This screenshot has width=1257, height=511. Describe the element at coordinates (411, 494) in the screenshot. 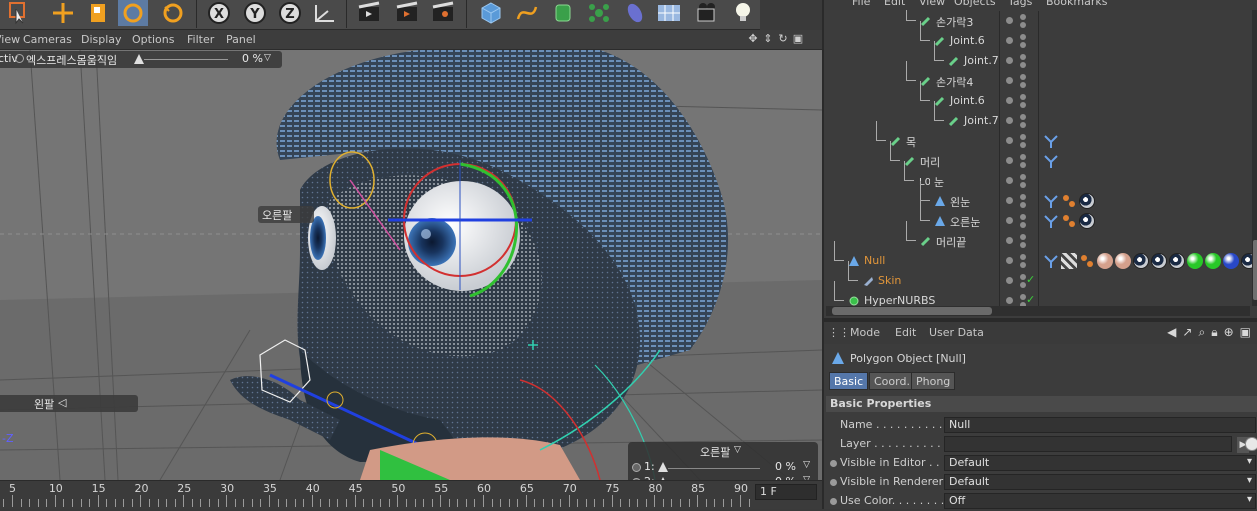

I see `timeline-ruler: 5 10 15 20 25 30 35 40 45 50 55 60 65 70 75 80 85 90 1 F` at that location.